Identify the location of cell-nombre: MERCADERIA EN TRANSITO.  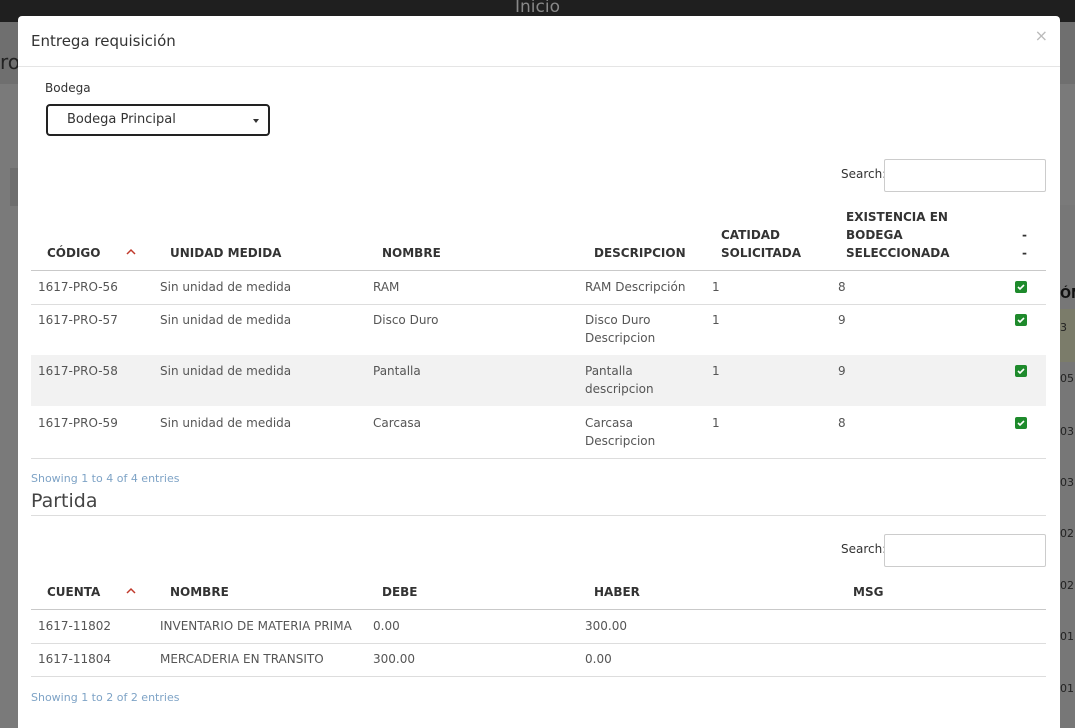
(242, 659).